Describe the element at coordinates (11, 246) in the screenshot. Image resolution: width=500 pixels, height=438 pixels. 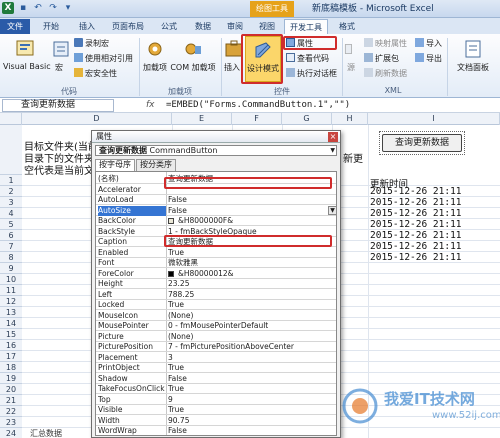
I see `row-header: 7` at that location.